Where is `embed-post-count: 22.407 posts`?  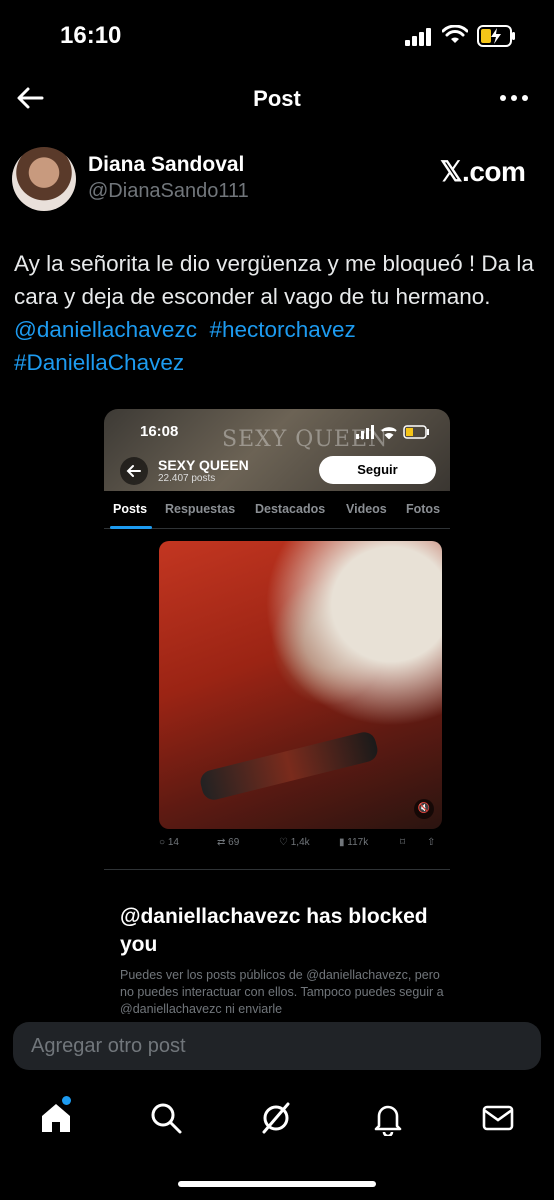
embed-post-count: 22.407 posts is located at coordinates (187, 478).